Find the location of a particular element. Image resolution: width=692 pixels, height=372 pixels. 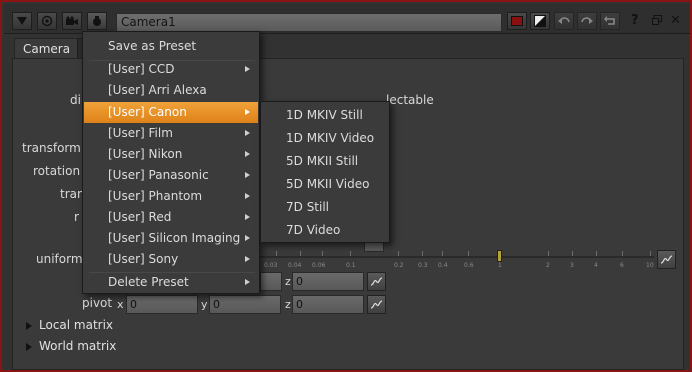

submenu-item-1d-mkiv-video: 1D MKIV Video is located at coordinates (325, 138).